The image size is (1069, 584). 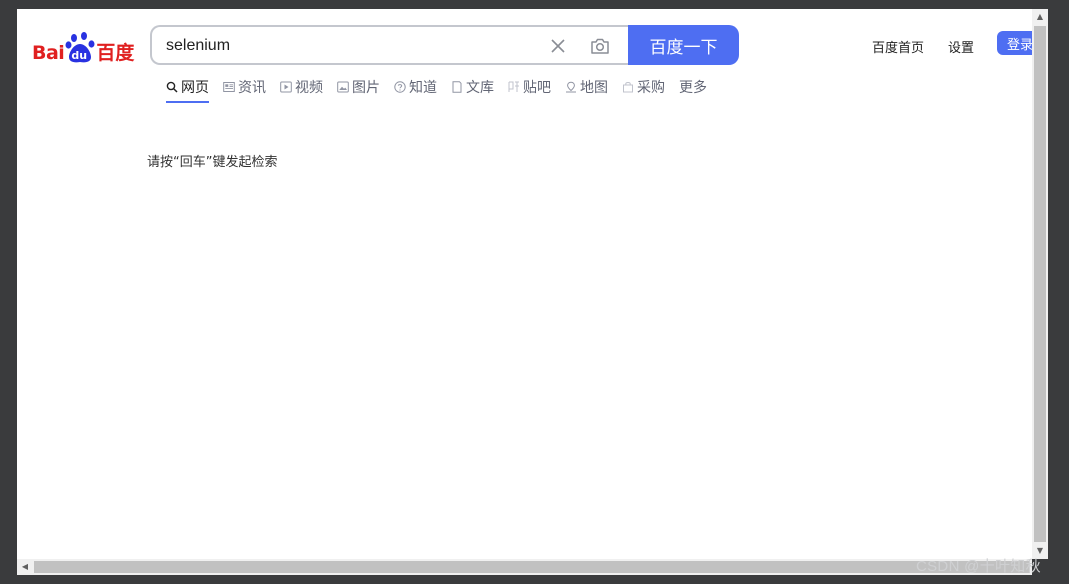 I want to click on vertical-scrollbar: ▲ ▼, so click(x=1040, y=284).